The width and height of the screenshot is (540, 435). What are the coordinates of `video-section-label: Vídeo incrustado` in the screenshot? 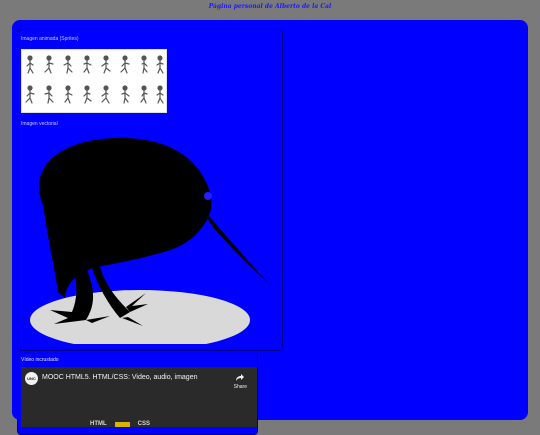 It's located at (40, 360).